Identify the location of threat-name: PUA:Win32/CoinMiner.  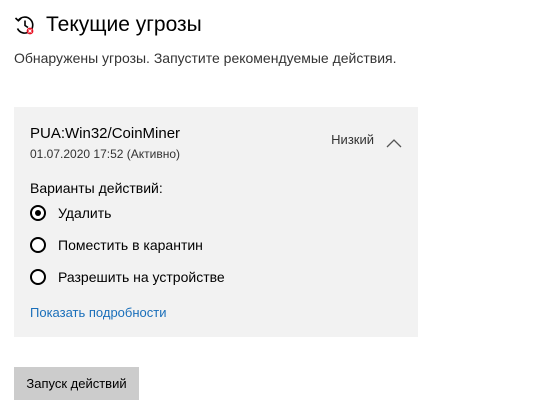
(105, 133).